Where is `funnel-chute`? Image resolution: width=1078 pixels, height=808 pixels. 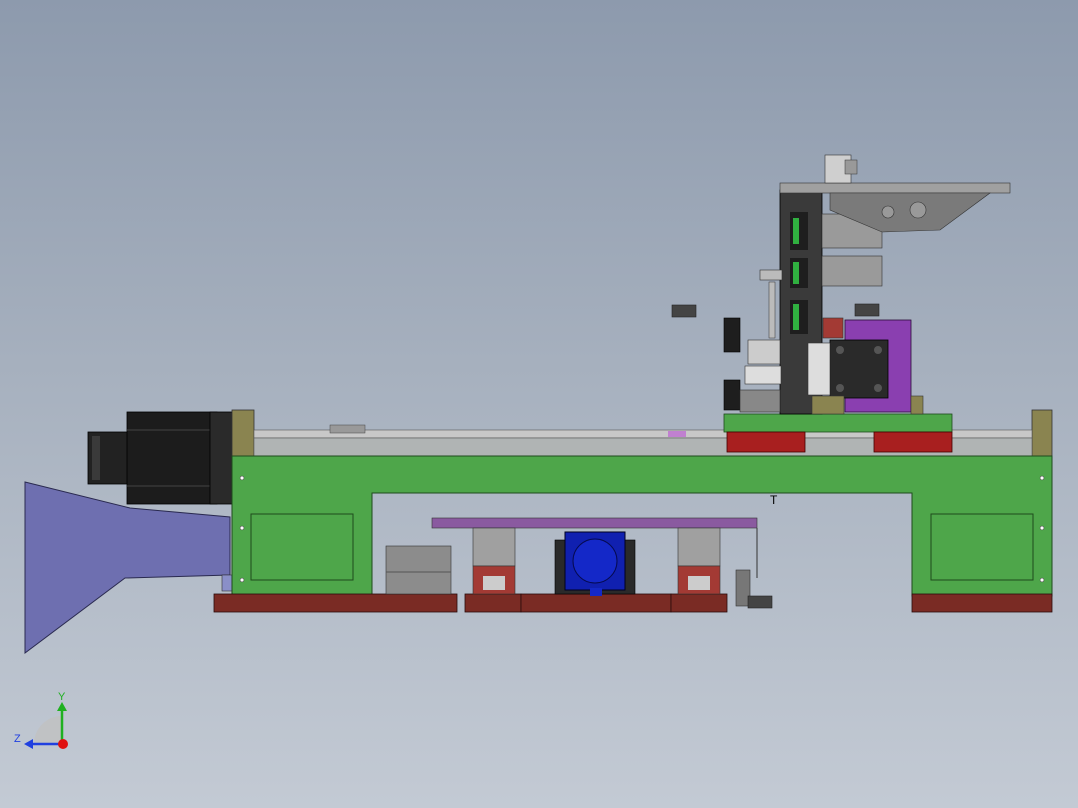
funnel-chute is located at coordinates (129, 567).